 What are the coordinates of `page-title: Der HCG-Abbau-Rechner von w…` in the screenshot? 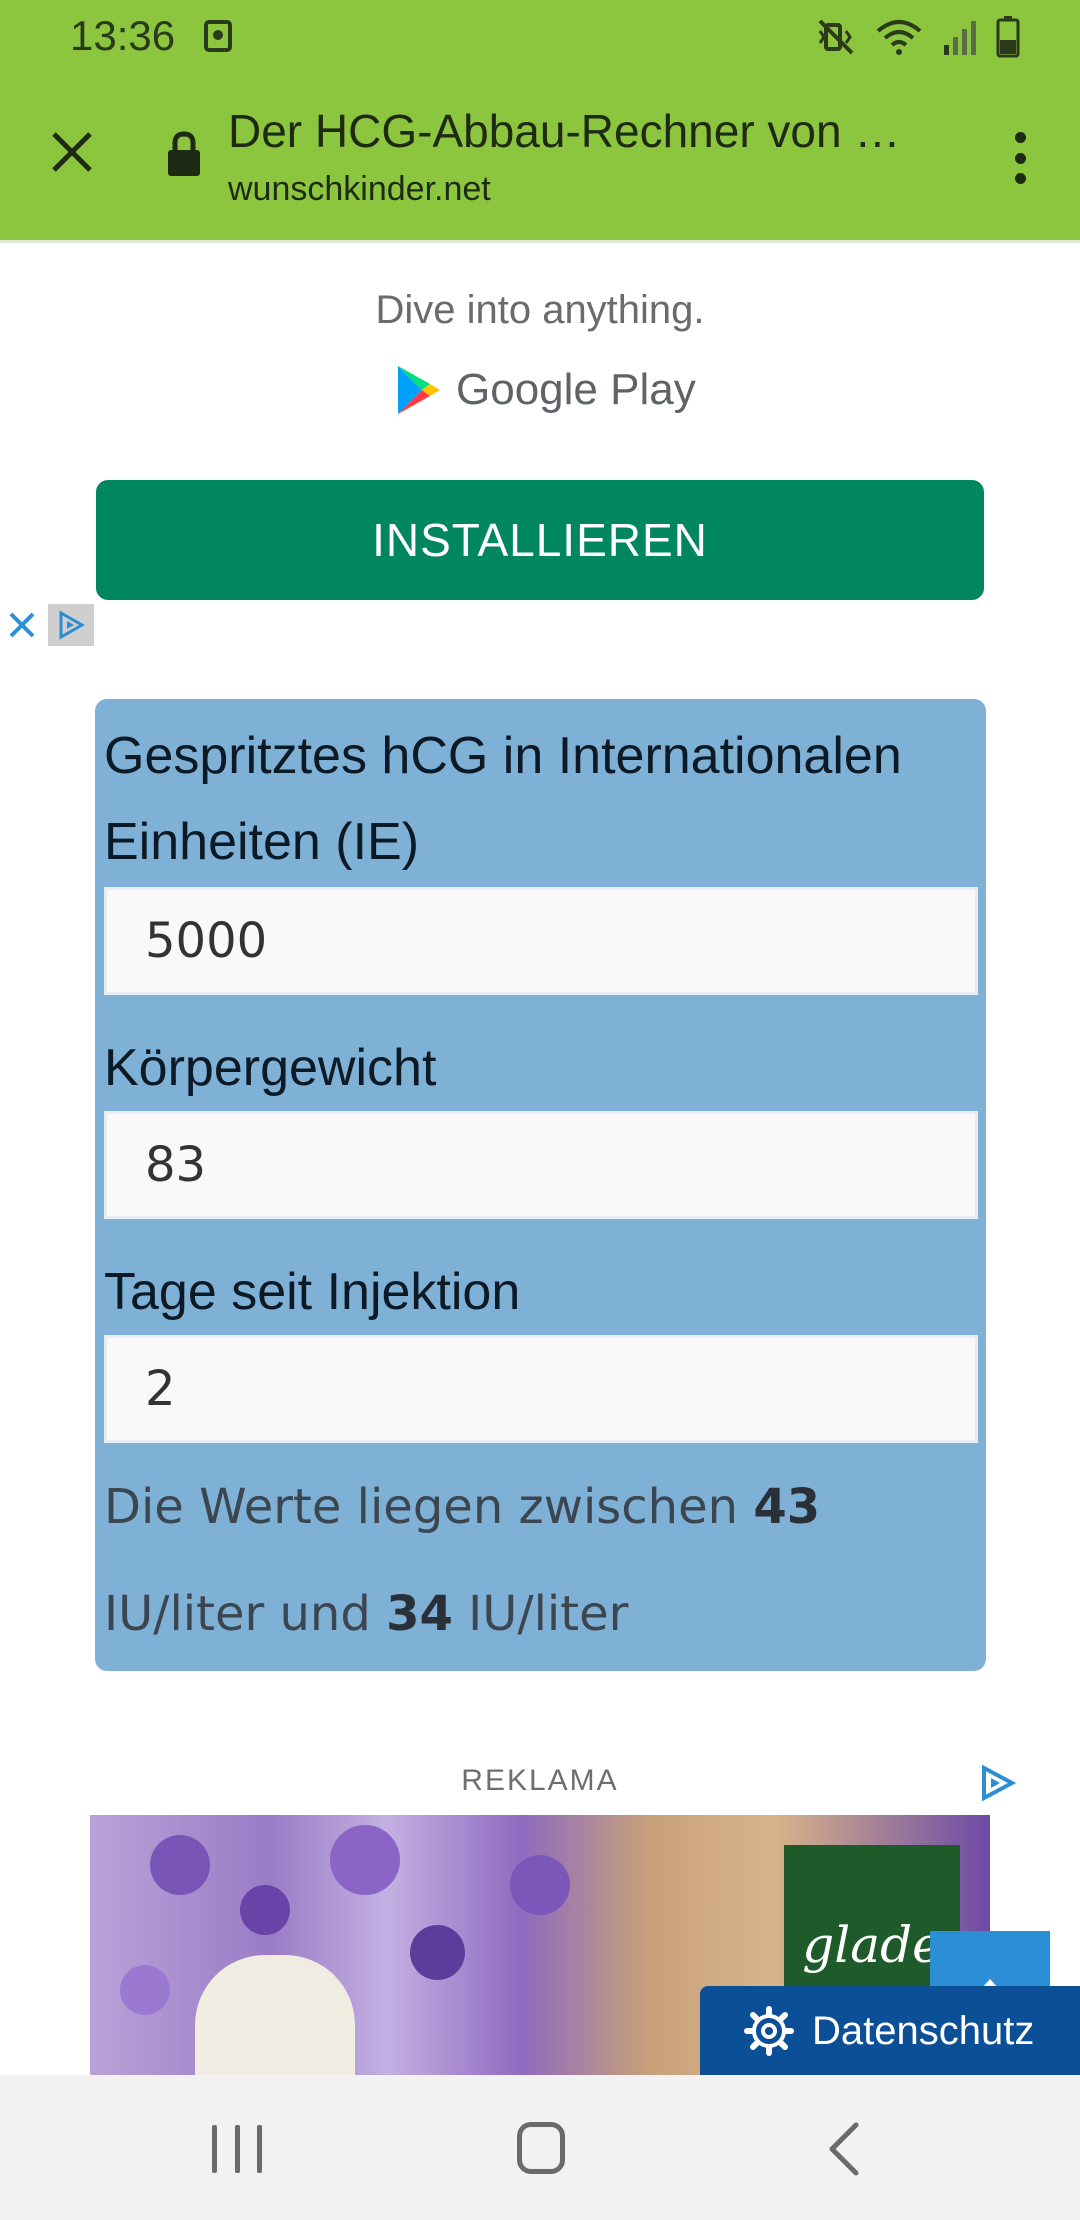 It's located at (578, 131).